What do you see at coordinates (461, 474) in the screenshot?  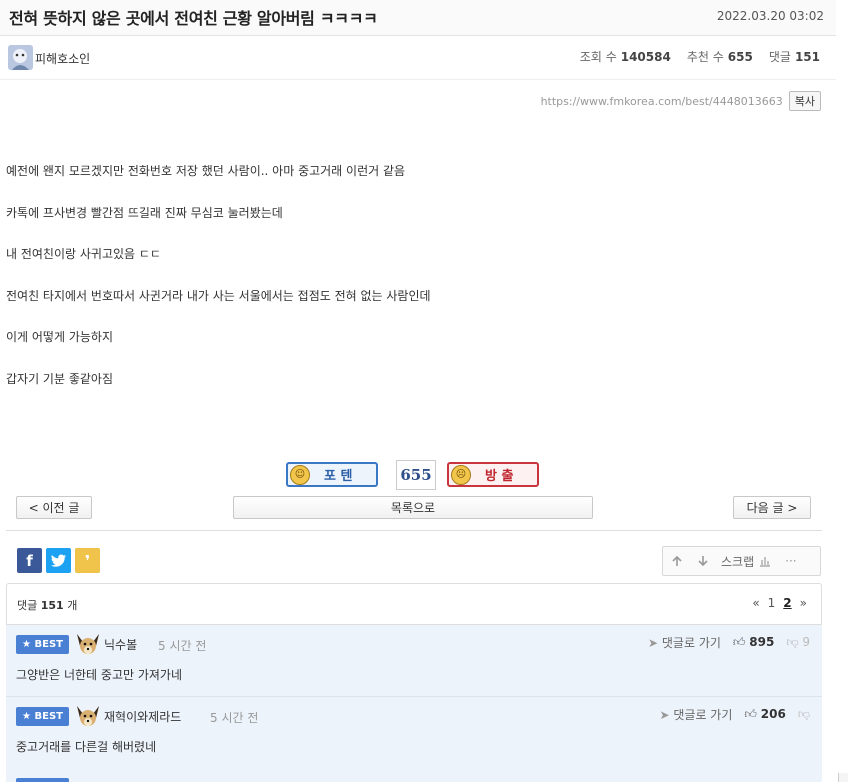 I see `angry-face-icon: ☹` at bounding box center [461, 474].